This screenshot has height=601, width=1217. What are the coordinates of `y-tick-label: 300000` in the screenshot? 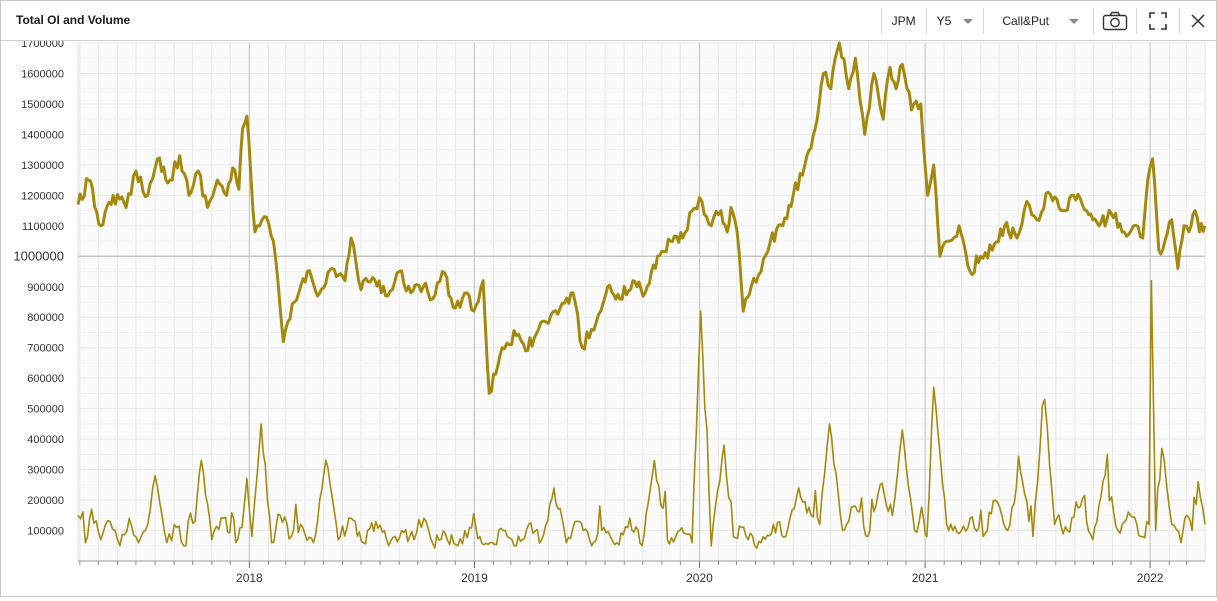 It's located at (45, 471).